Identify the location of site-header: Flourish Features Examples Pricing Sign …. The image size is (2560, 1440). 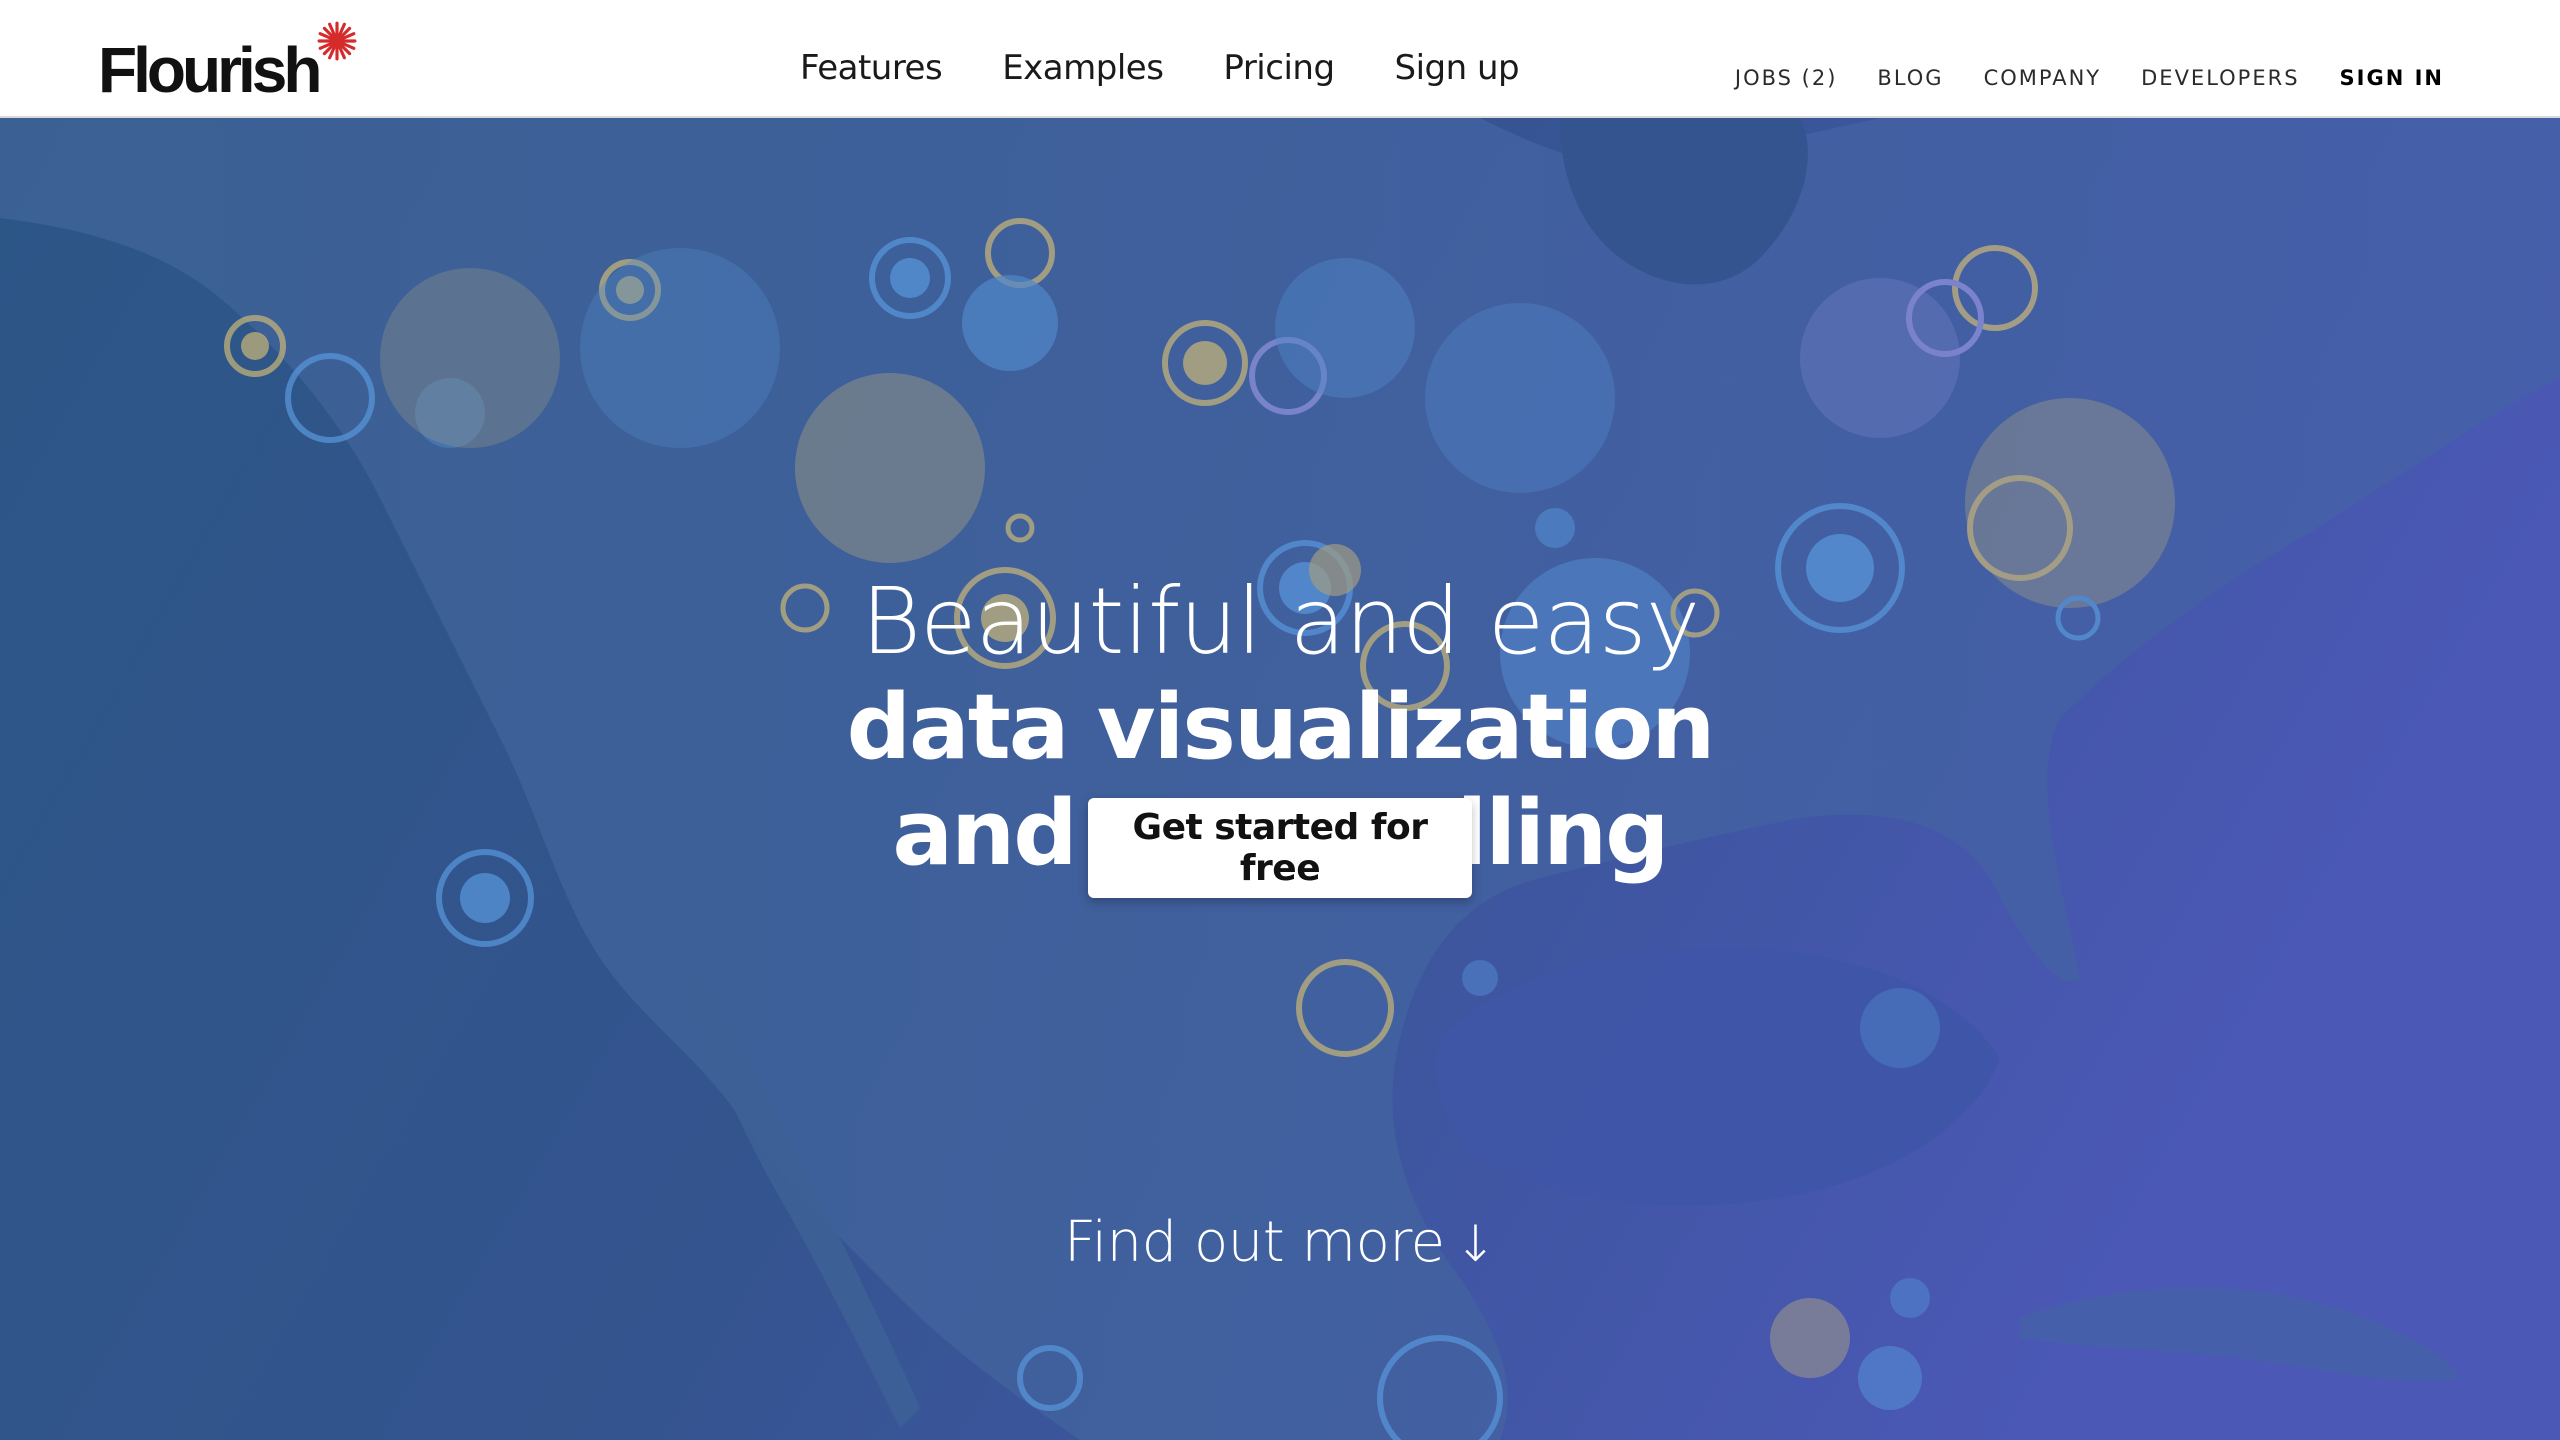
(1280, 59).